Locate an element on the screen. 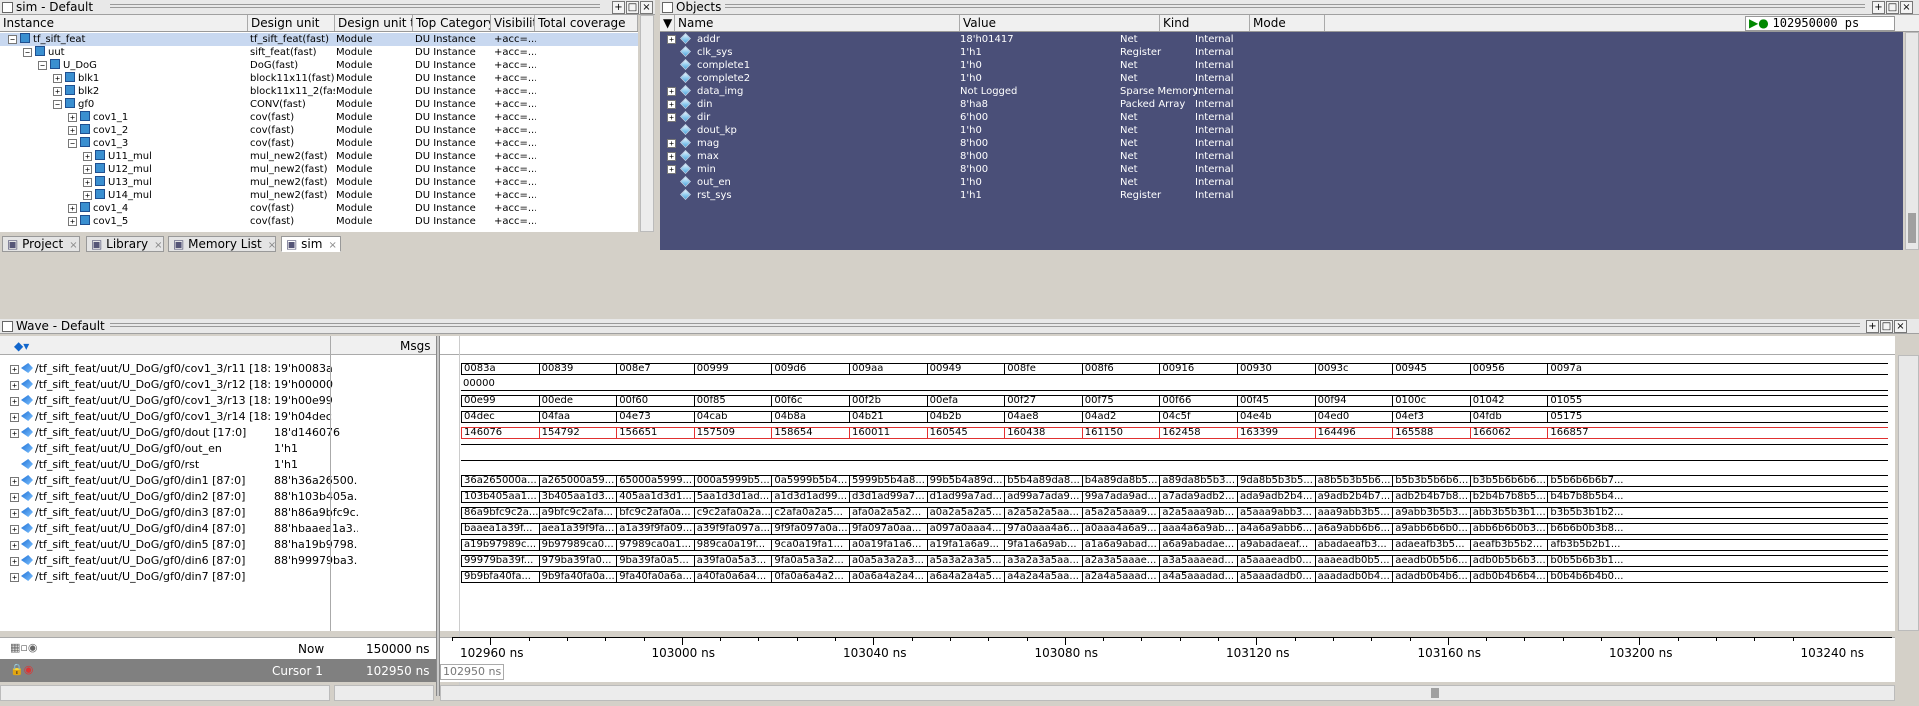 The width and height of the screenshot is (1919, 706). value-horizontal-scrollbar is located at coordinates (384, 693).